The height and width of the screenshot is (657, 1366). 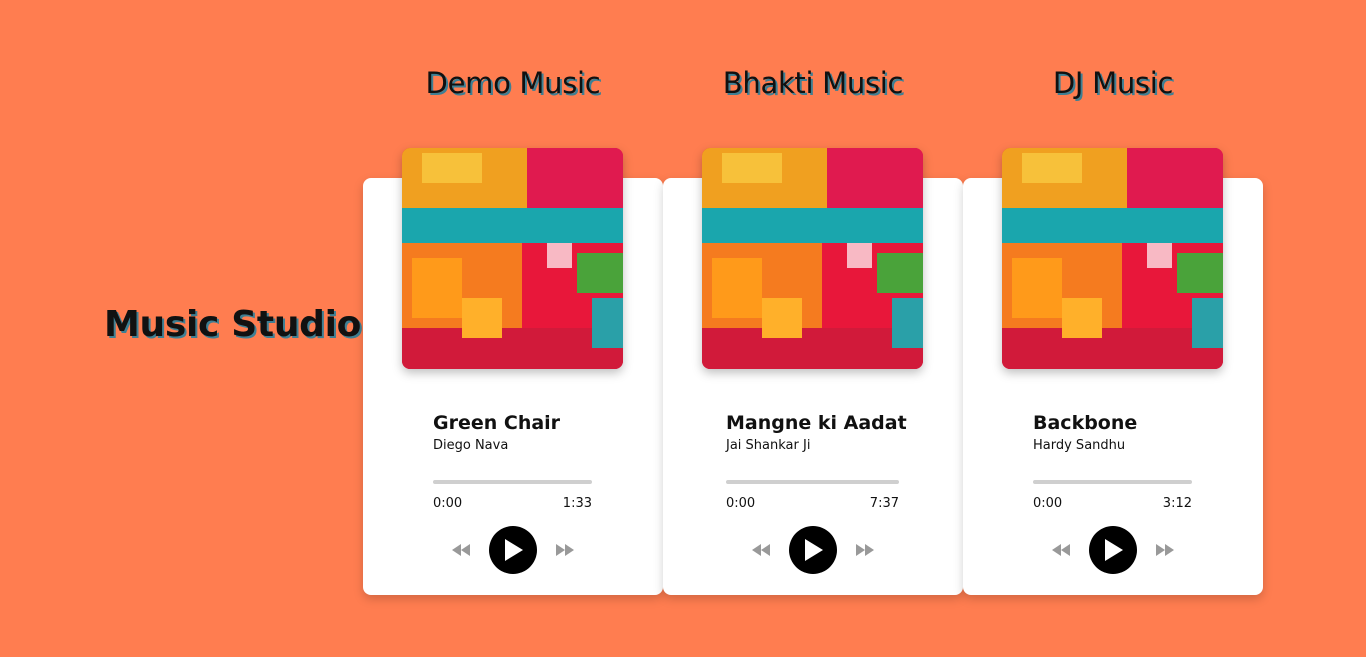 What do you see at coordinates (1177, 503) in the screenshot?
I see `duration: 3:12` at bounding box center [1177, 503].